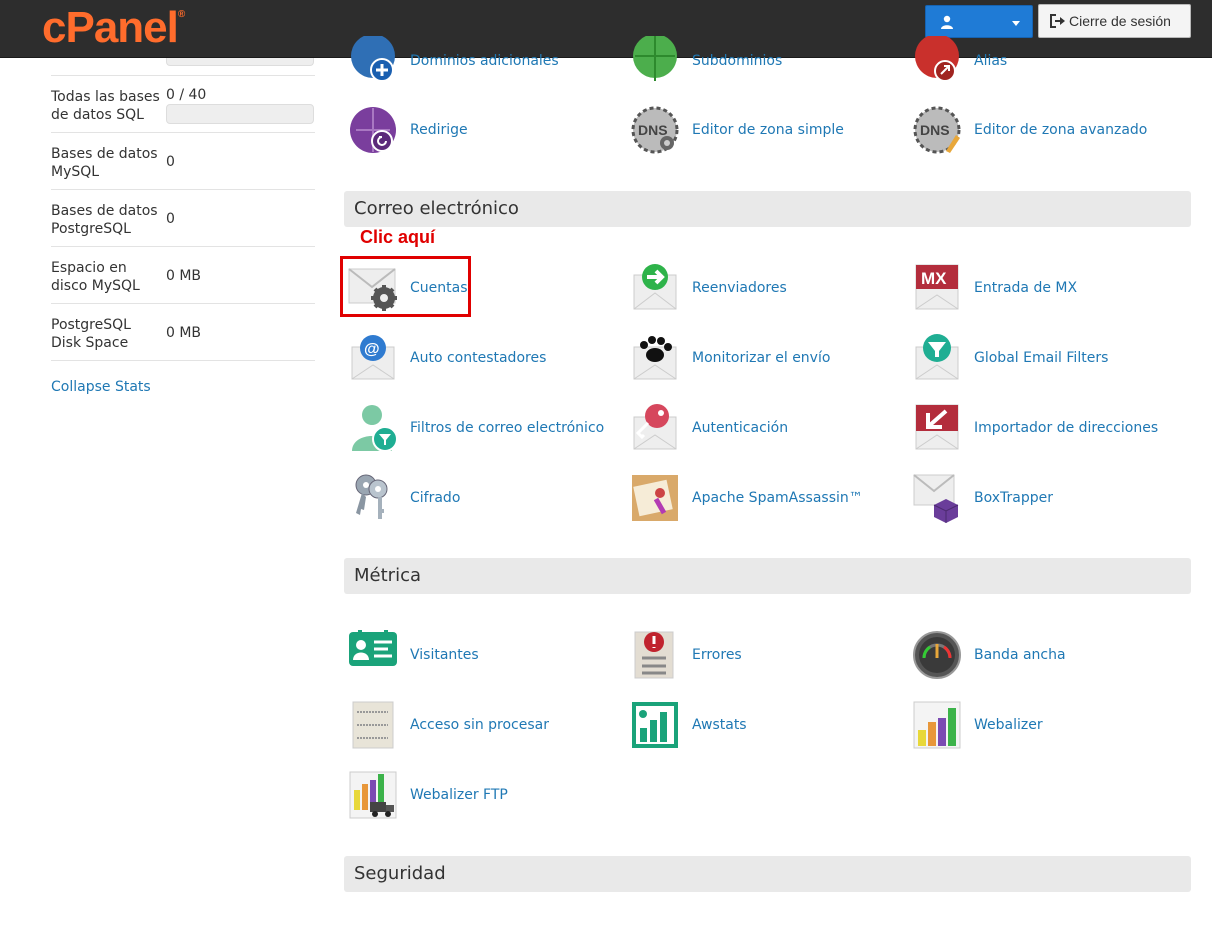  Describe the element at coordinates (104, 220) in the screenshot. I see `stat-label: Bases de datos PostgreSQL` at that location.